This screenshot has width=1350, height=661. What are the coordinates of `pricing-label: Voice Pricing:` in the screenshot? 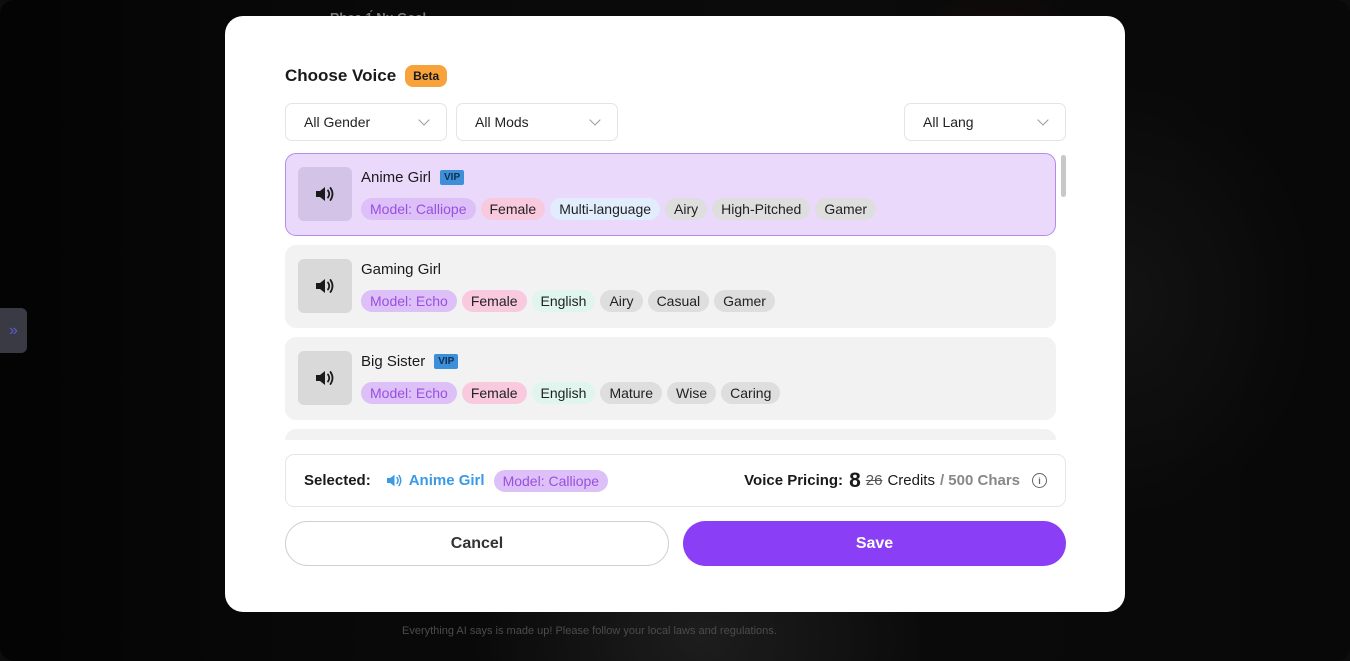 It's located at (794, 480).